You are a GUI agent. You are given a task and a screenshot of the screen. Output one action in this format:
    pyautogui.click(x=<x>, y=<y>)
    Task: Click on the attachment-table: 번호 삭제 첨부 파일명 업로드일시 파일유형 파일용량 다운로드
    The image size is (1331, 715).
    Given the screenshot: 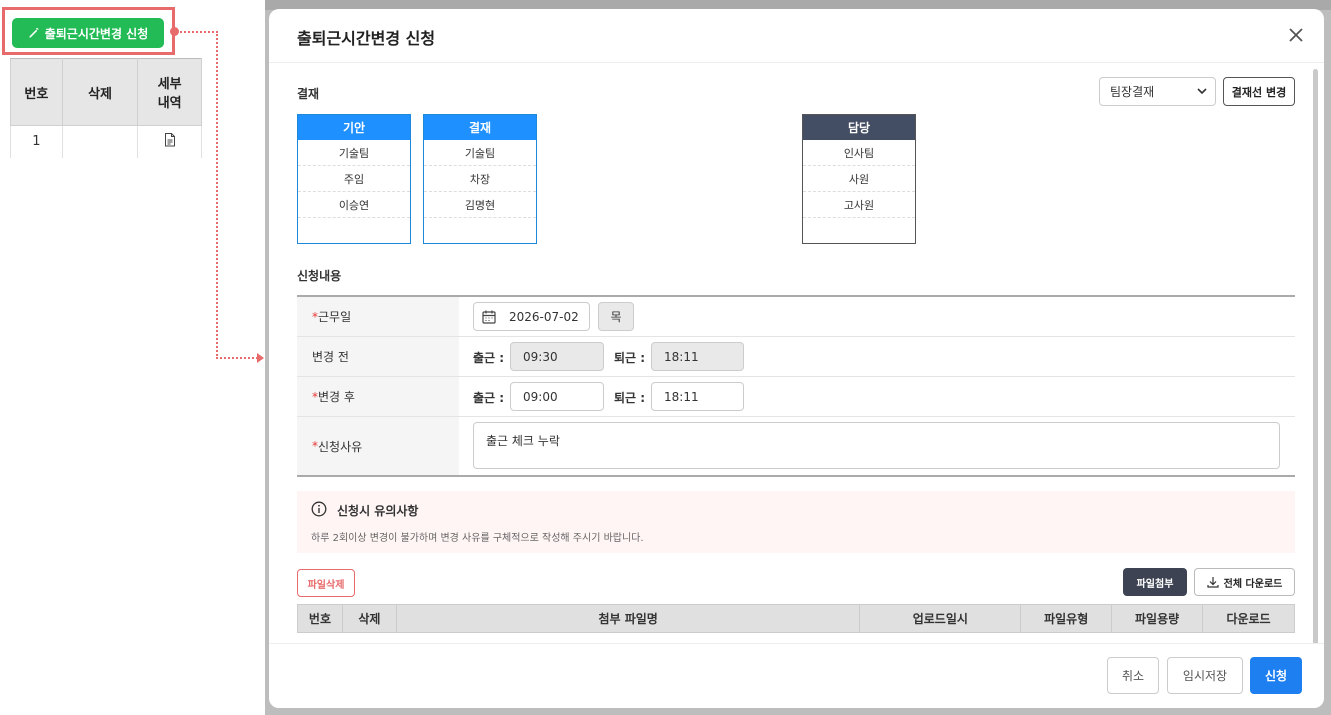 What is the action you would take?
    pyautogui.click(x=796, y=618)
    